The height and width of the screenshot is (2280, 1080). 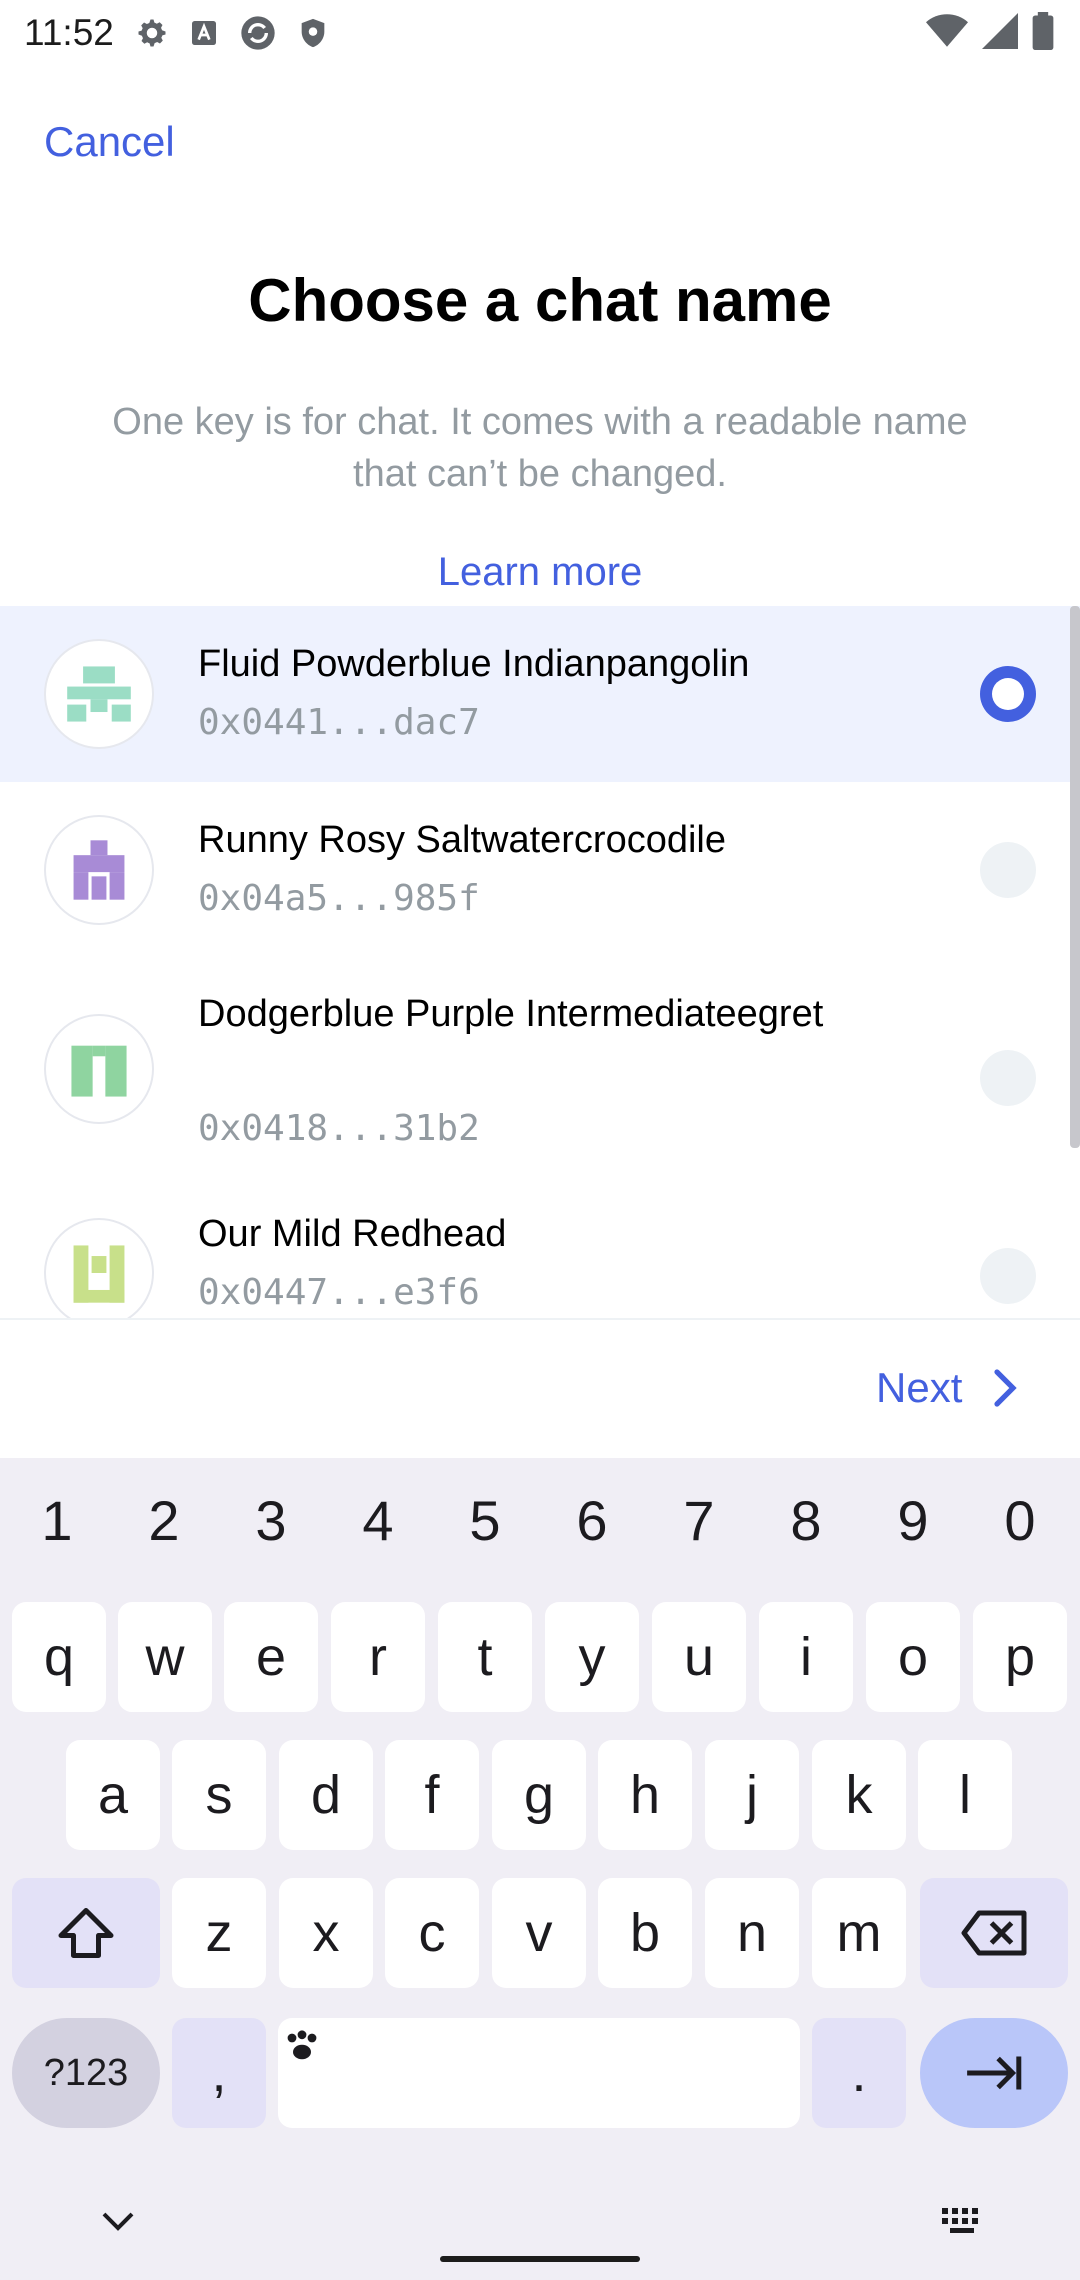 I want to click on radio-selected, so click(x=1008, y=694).